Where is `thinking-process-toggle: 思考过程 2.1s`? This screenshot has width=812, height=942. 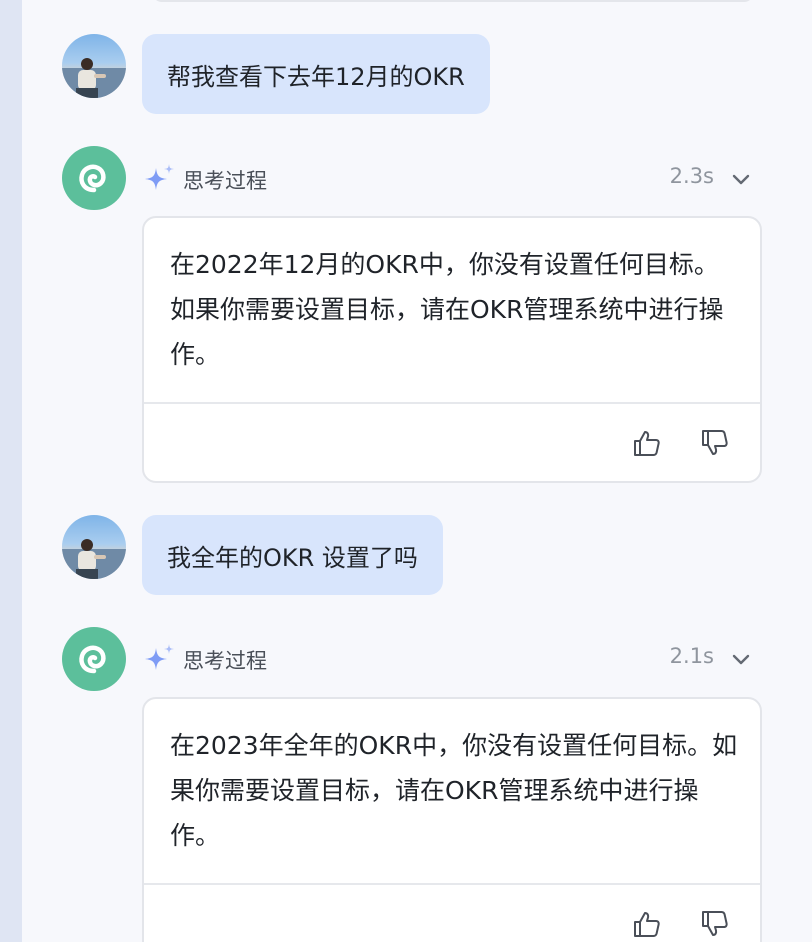
thinking-process-toggle: 思考过程 2.1s is located at coordinates (452, 658).